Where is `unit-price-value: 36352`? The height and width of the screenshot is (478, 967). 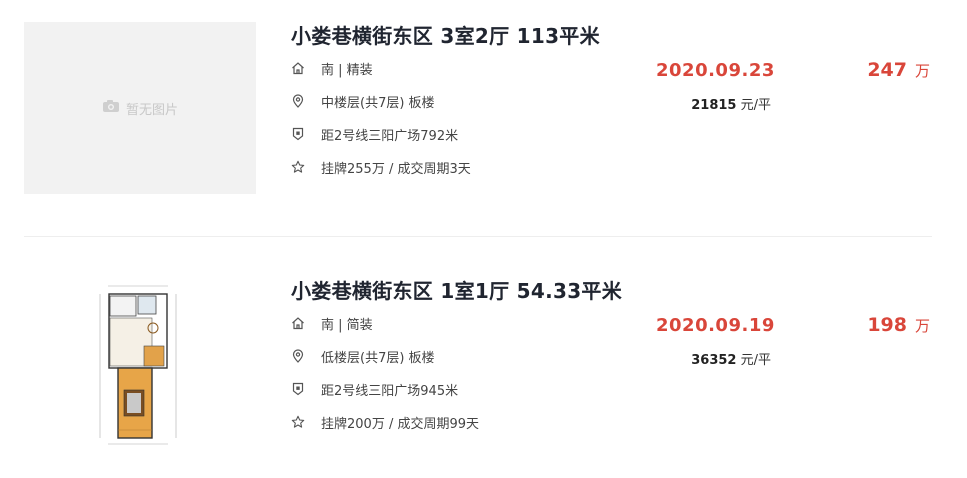 unit-price-value: 36352 is located at coordinates (714, 360).